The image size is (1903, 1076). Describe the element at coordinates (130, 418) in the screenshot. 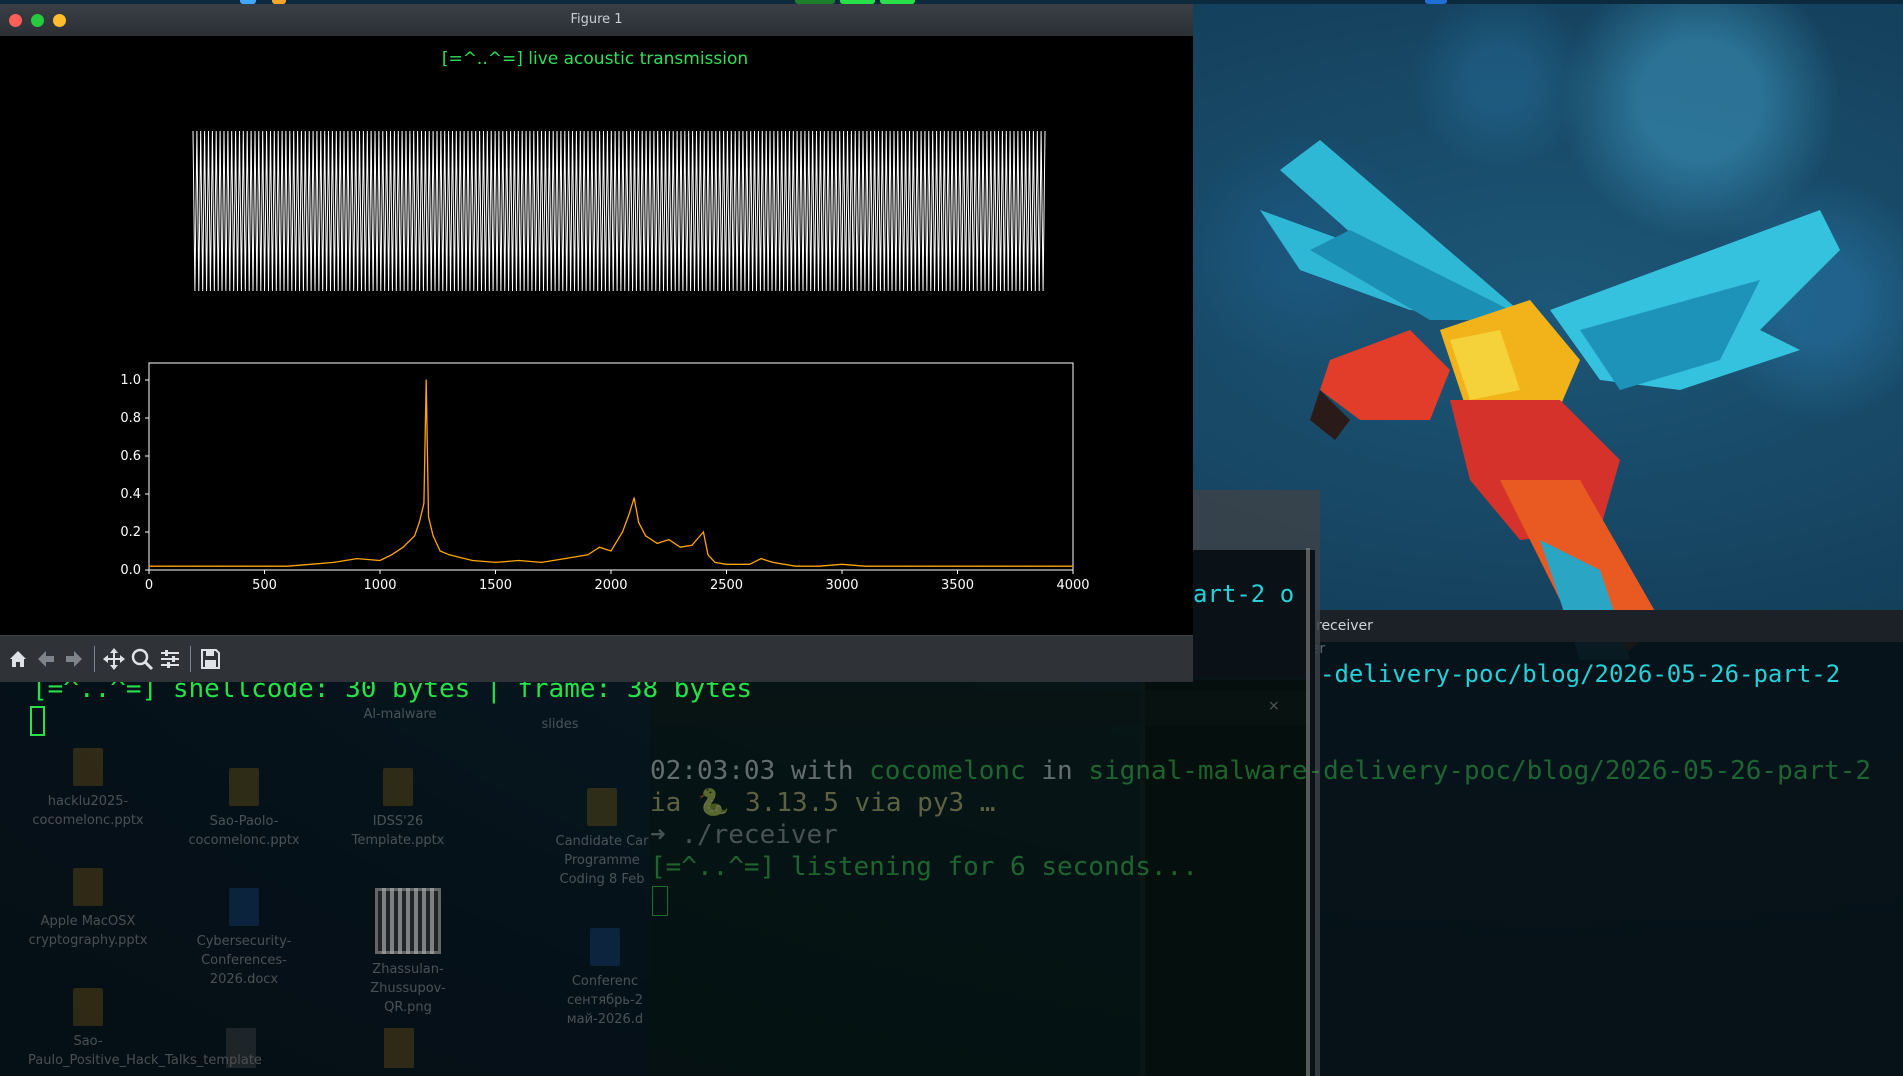

I see `y-tick-label: 0.8` at that location.